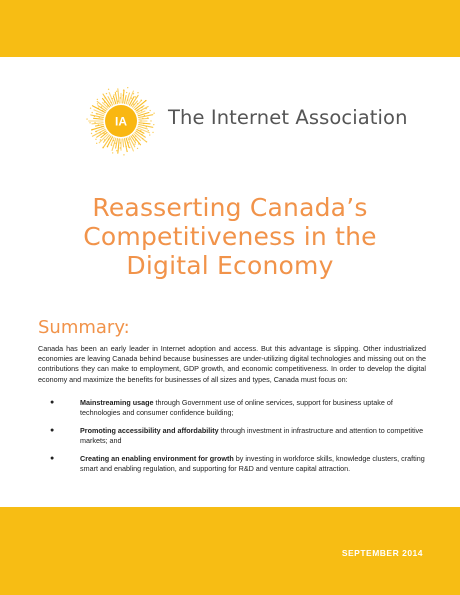 This screenshot has height=595, width=460. I want to click on title-line: Reasserting Canada’s, so click(230, 207).